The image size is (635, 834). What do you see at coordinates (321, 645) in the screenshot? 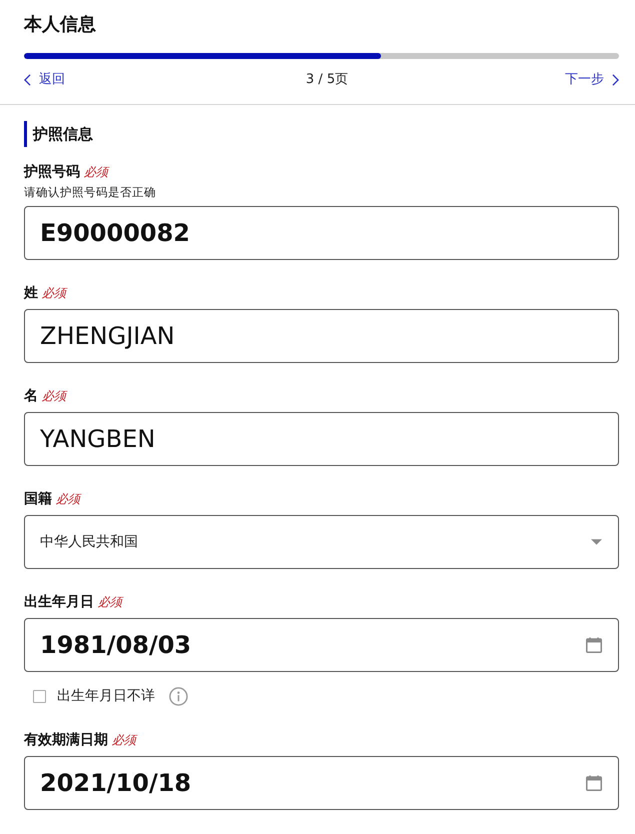
I see `date-field: 1981/08/03` at bounding box center [321, 645].